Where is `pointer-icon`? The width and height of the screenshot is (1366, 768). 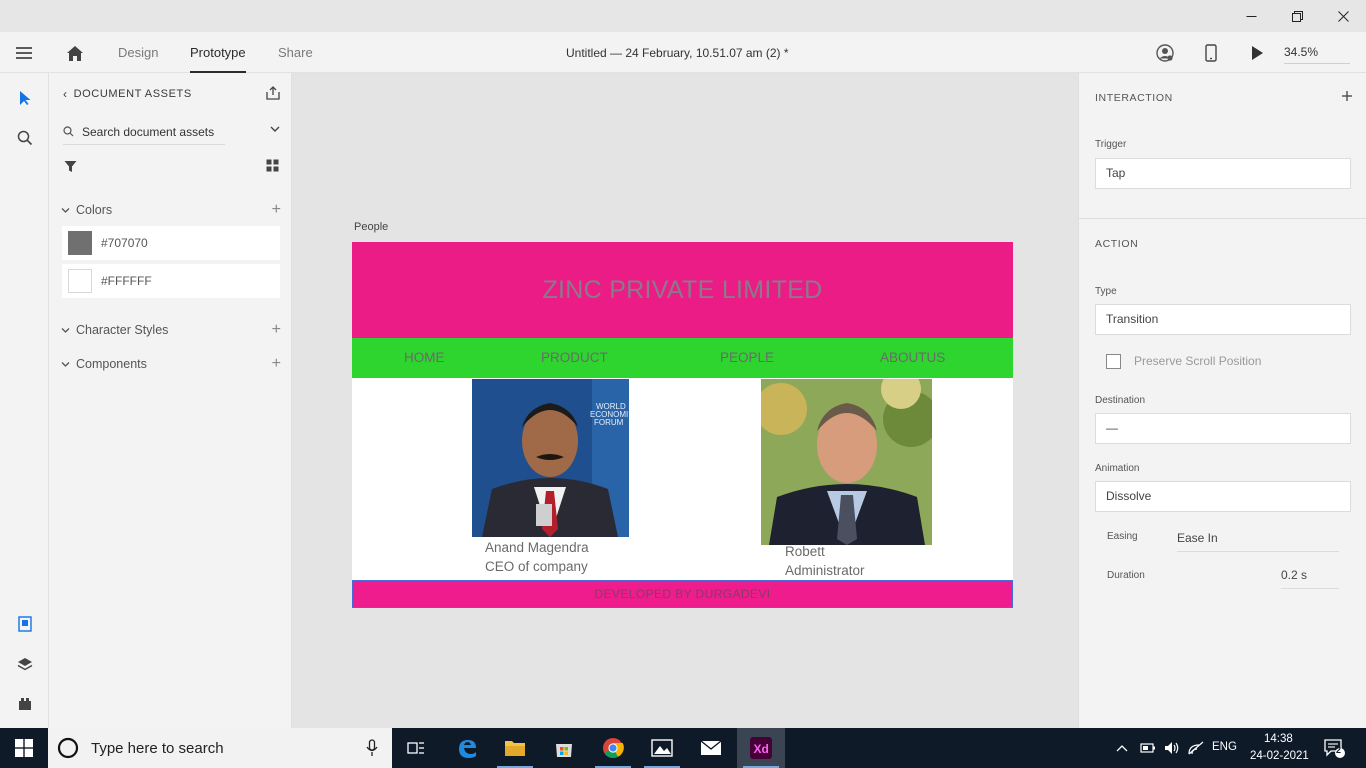
pointer-icon is located at coordinates (24, 98).